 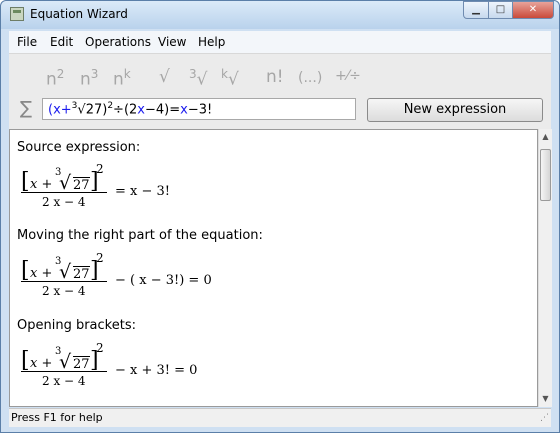 What do you see at coordinates (96, 185) in the screenshot?
I see `equation: [ x + 3 √ 27 ] 2 2 x − 4 = x − 3!` at bounding box center [96, 185].